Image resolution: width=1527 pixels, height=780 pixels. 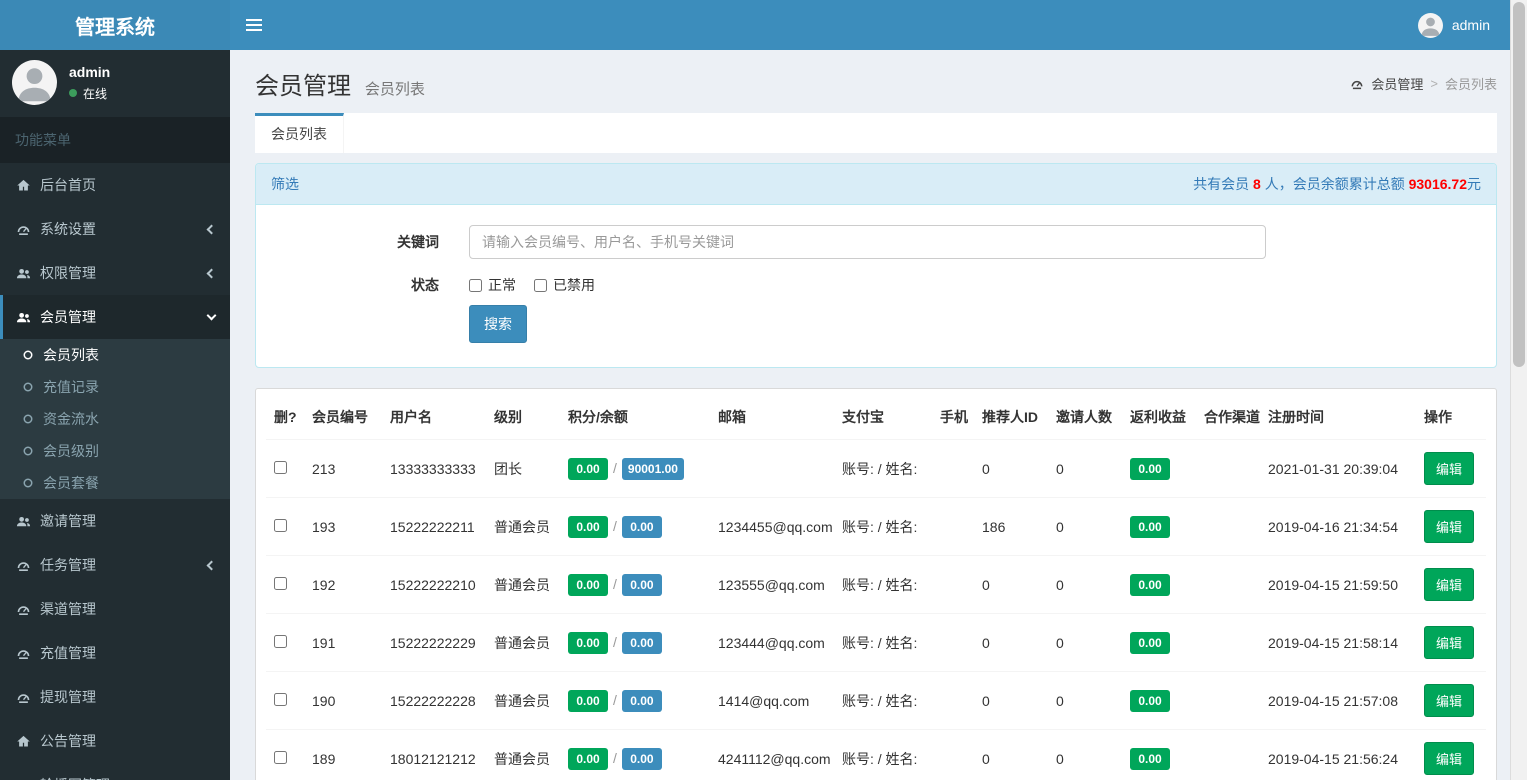 I want to click on sidebar-item-11: 渠道管理, so click(x=115, y=609).